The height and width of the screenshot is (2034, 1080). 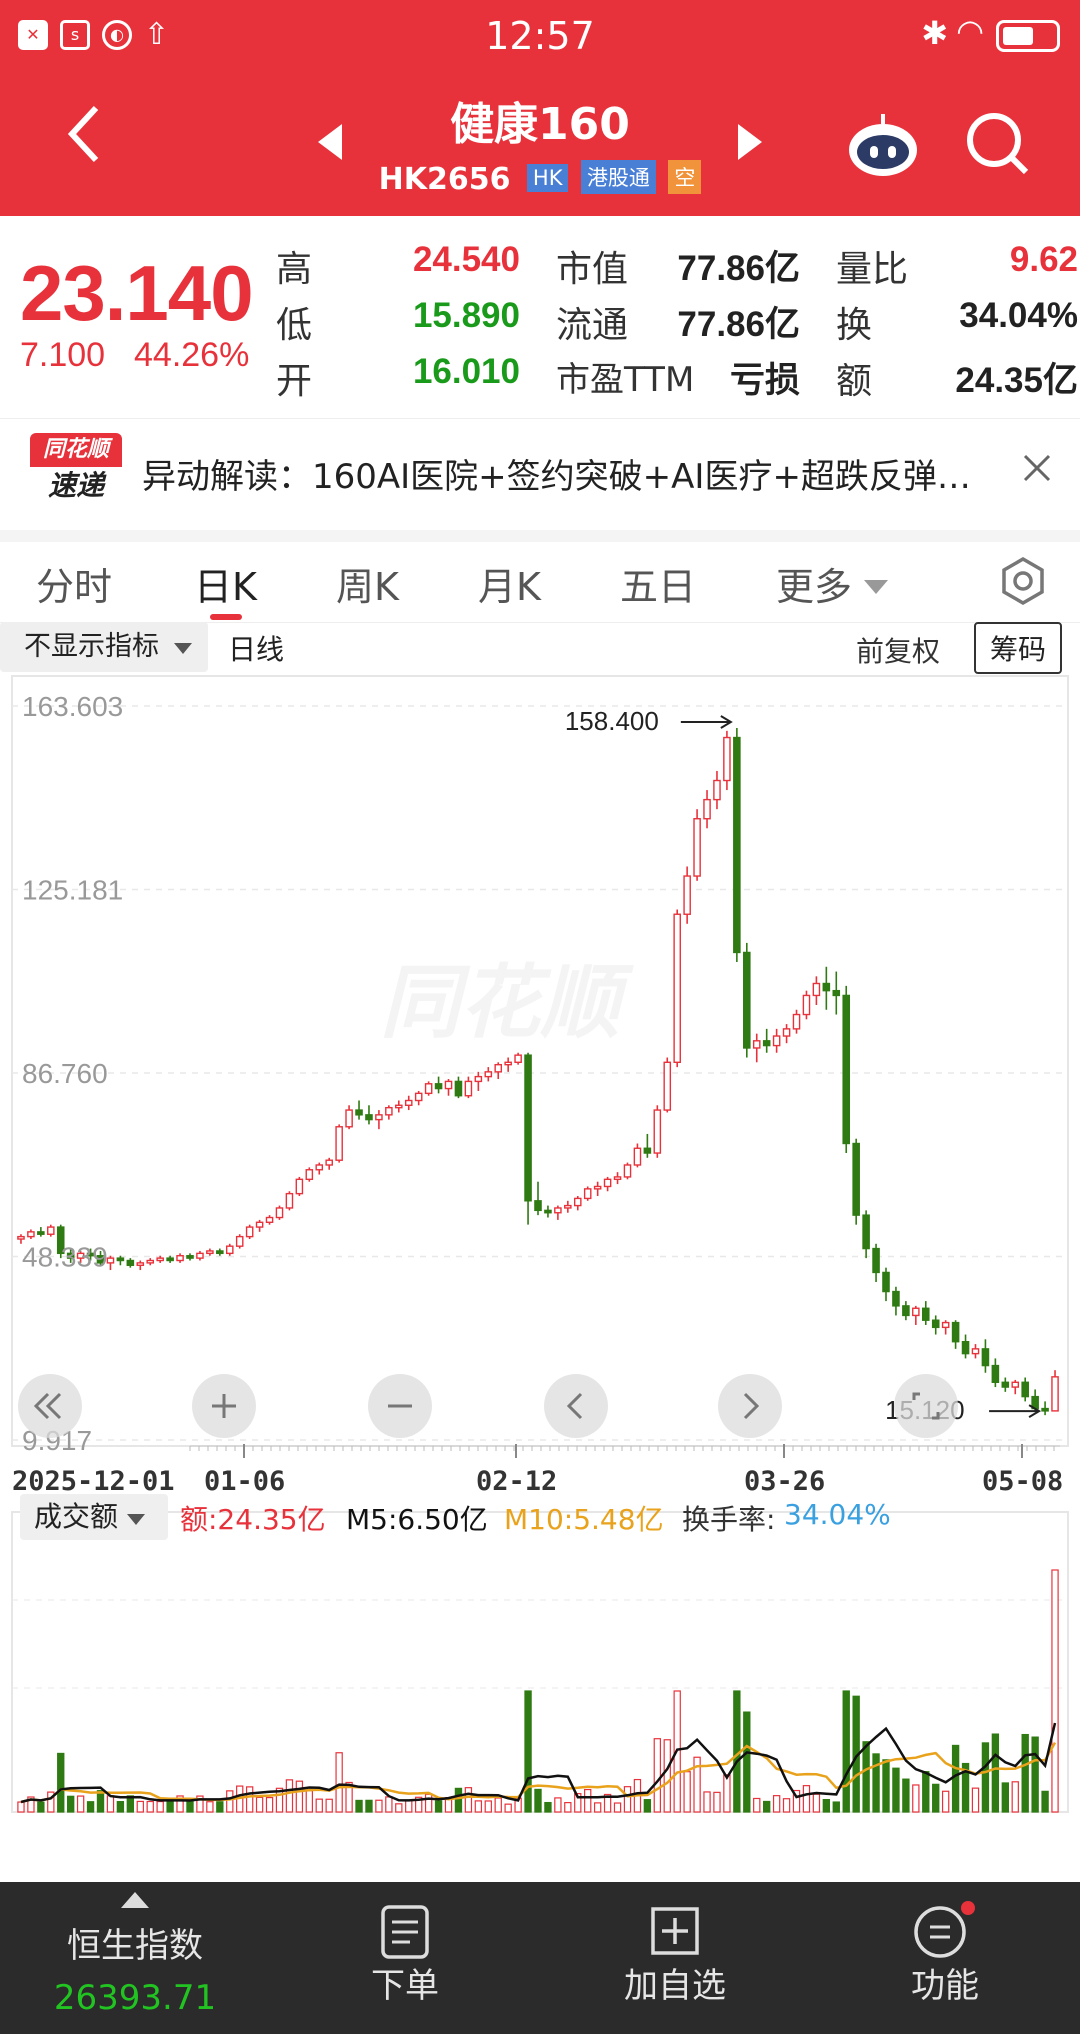 I want to click on nav-order: 下单, so click(x=405, y=1958).